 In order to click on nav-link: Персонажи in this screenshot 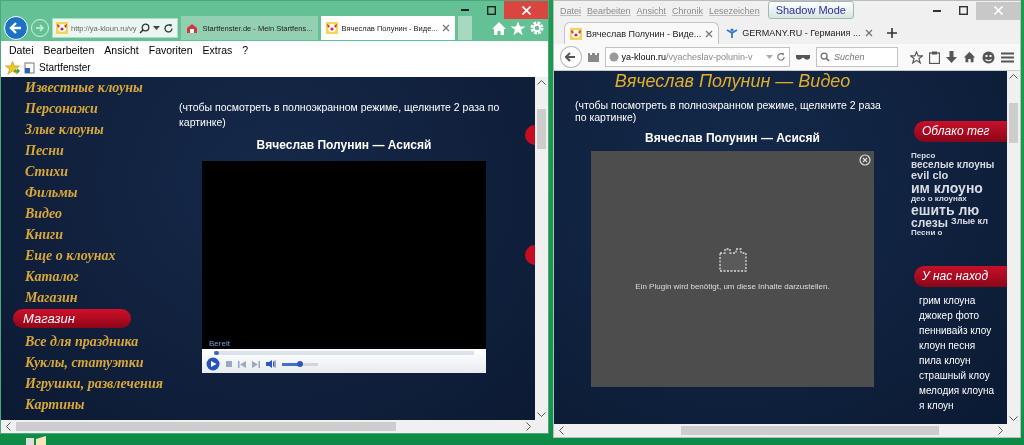, I will do `click(102, 108)`.